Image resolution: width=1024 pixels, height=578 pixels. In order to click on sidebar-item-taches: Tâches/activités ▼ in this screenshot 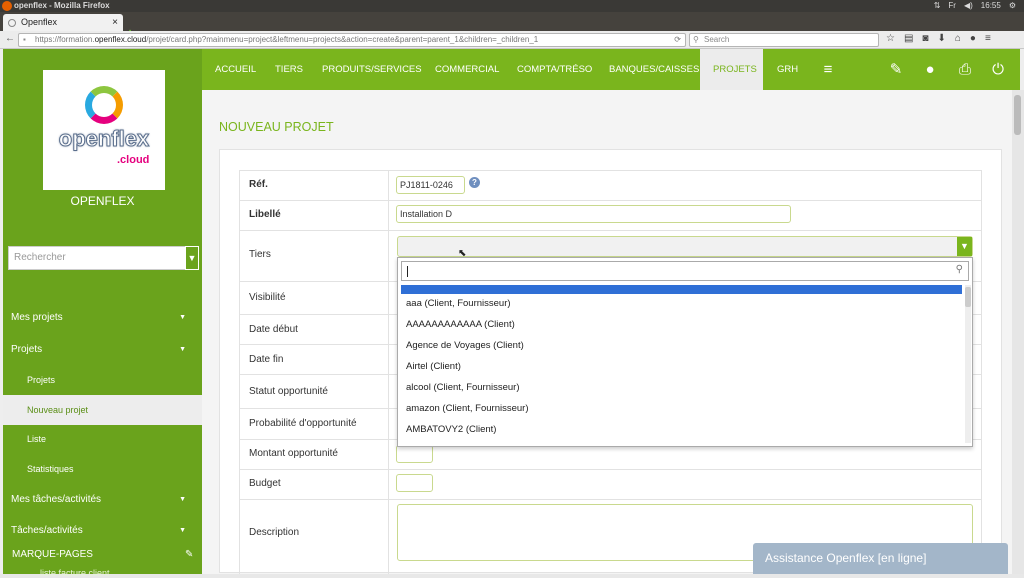, I will do `click(102, 531)`.